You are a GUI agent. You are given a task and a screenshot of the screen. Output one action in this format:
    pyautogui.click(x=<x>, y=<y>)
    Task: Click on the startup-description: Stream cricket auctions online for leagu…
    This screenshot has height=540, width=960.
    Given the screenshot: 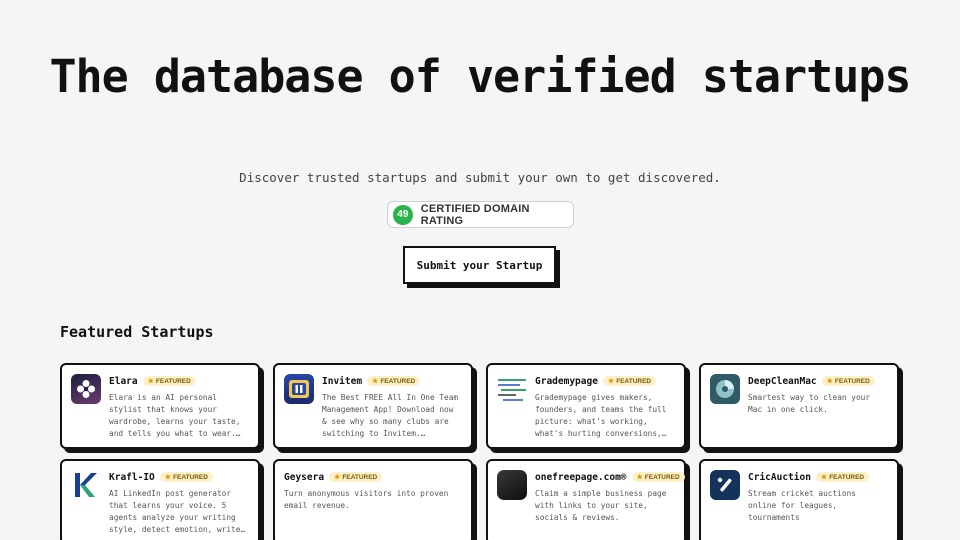 What is the action you would take?
    pyautogui.click(x=802, y=505)
    